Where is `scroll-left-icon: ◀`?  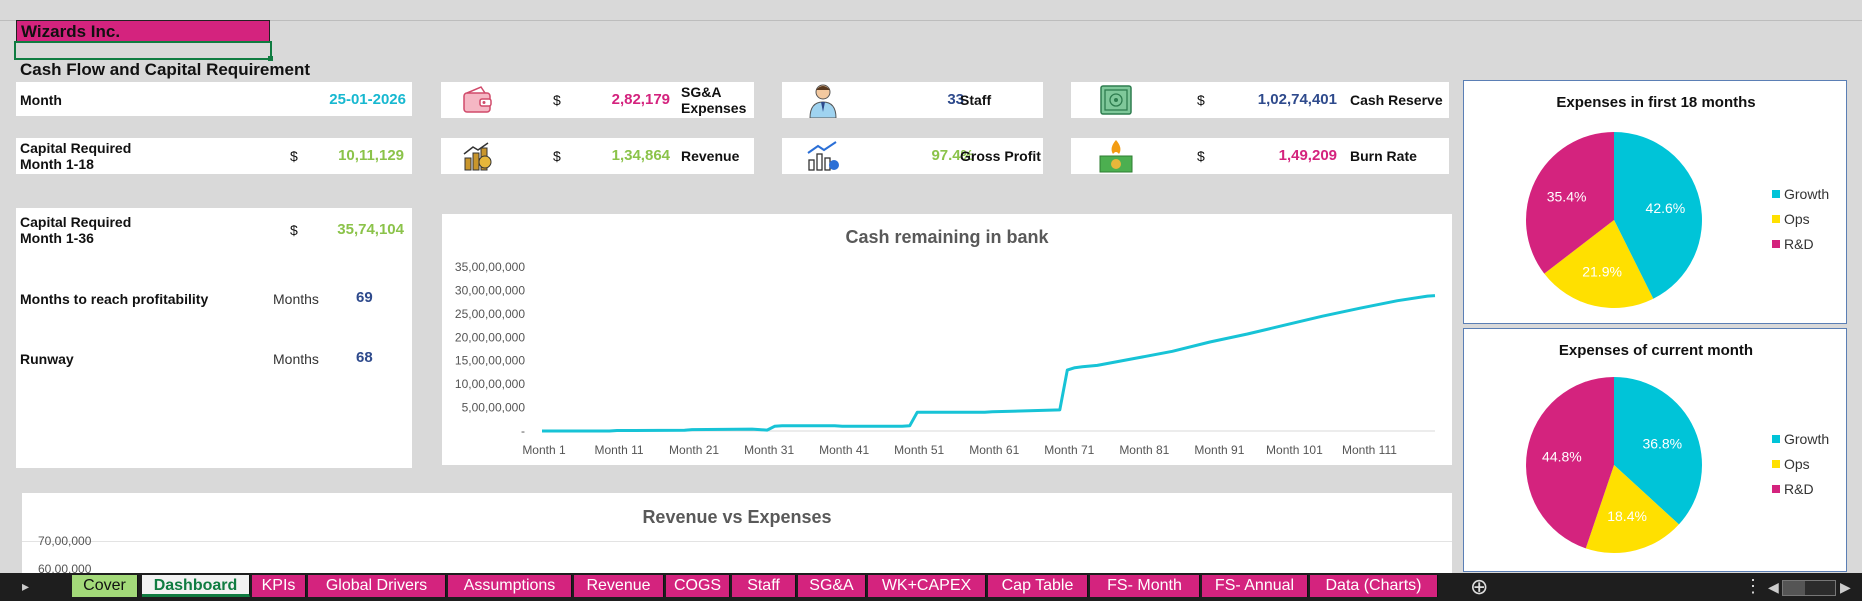 scroll-left-icon: ◀ is located at coordinates (1773, 587).